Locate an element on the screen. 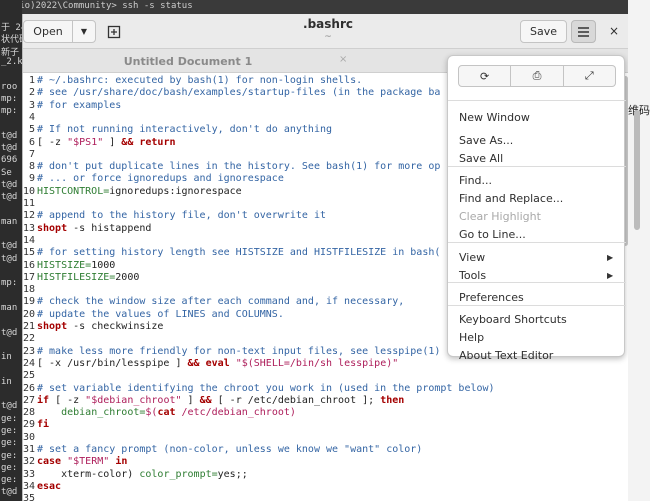  background-terminal-line: 新子 is located at coordinates (10, 52).